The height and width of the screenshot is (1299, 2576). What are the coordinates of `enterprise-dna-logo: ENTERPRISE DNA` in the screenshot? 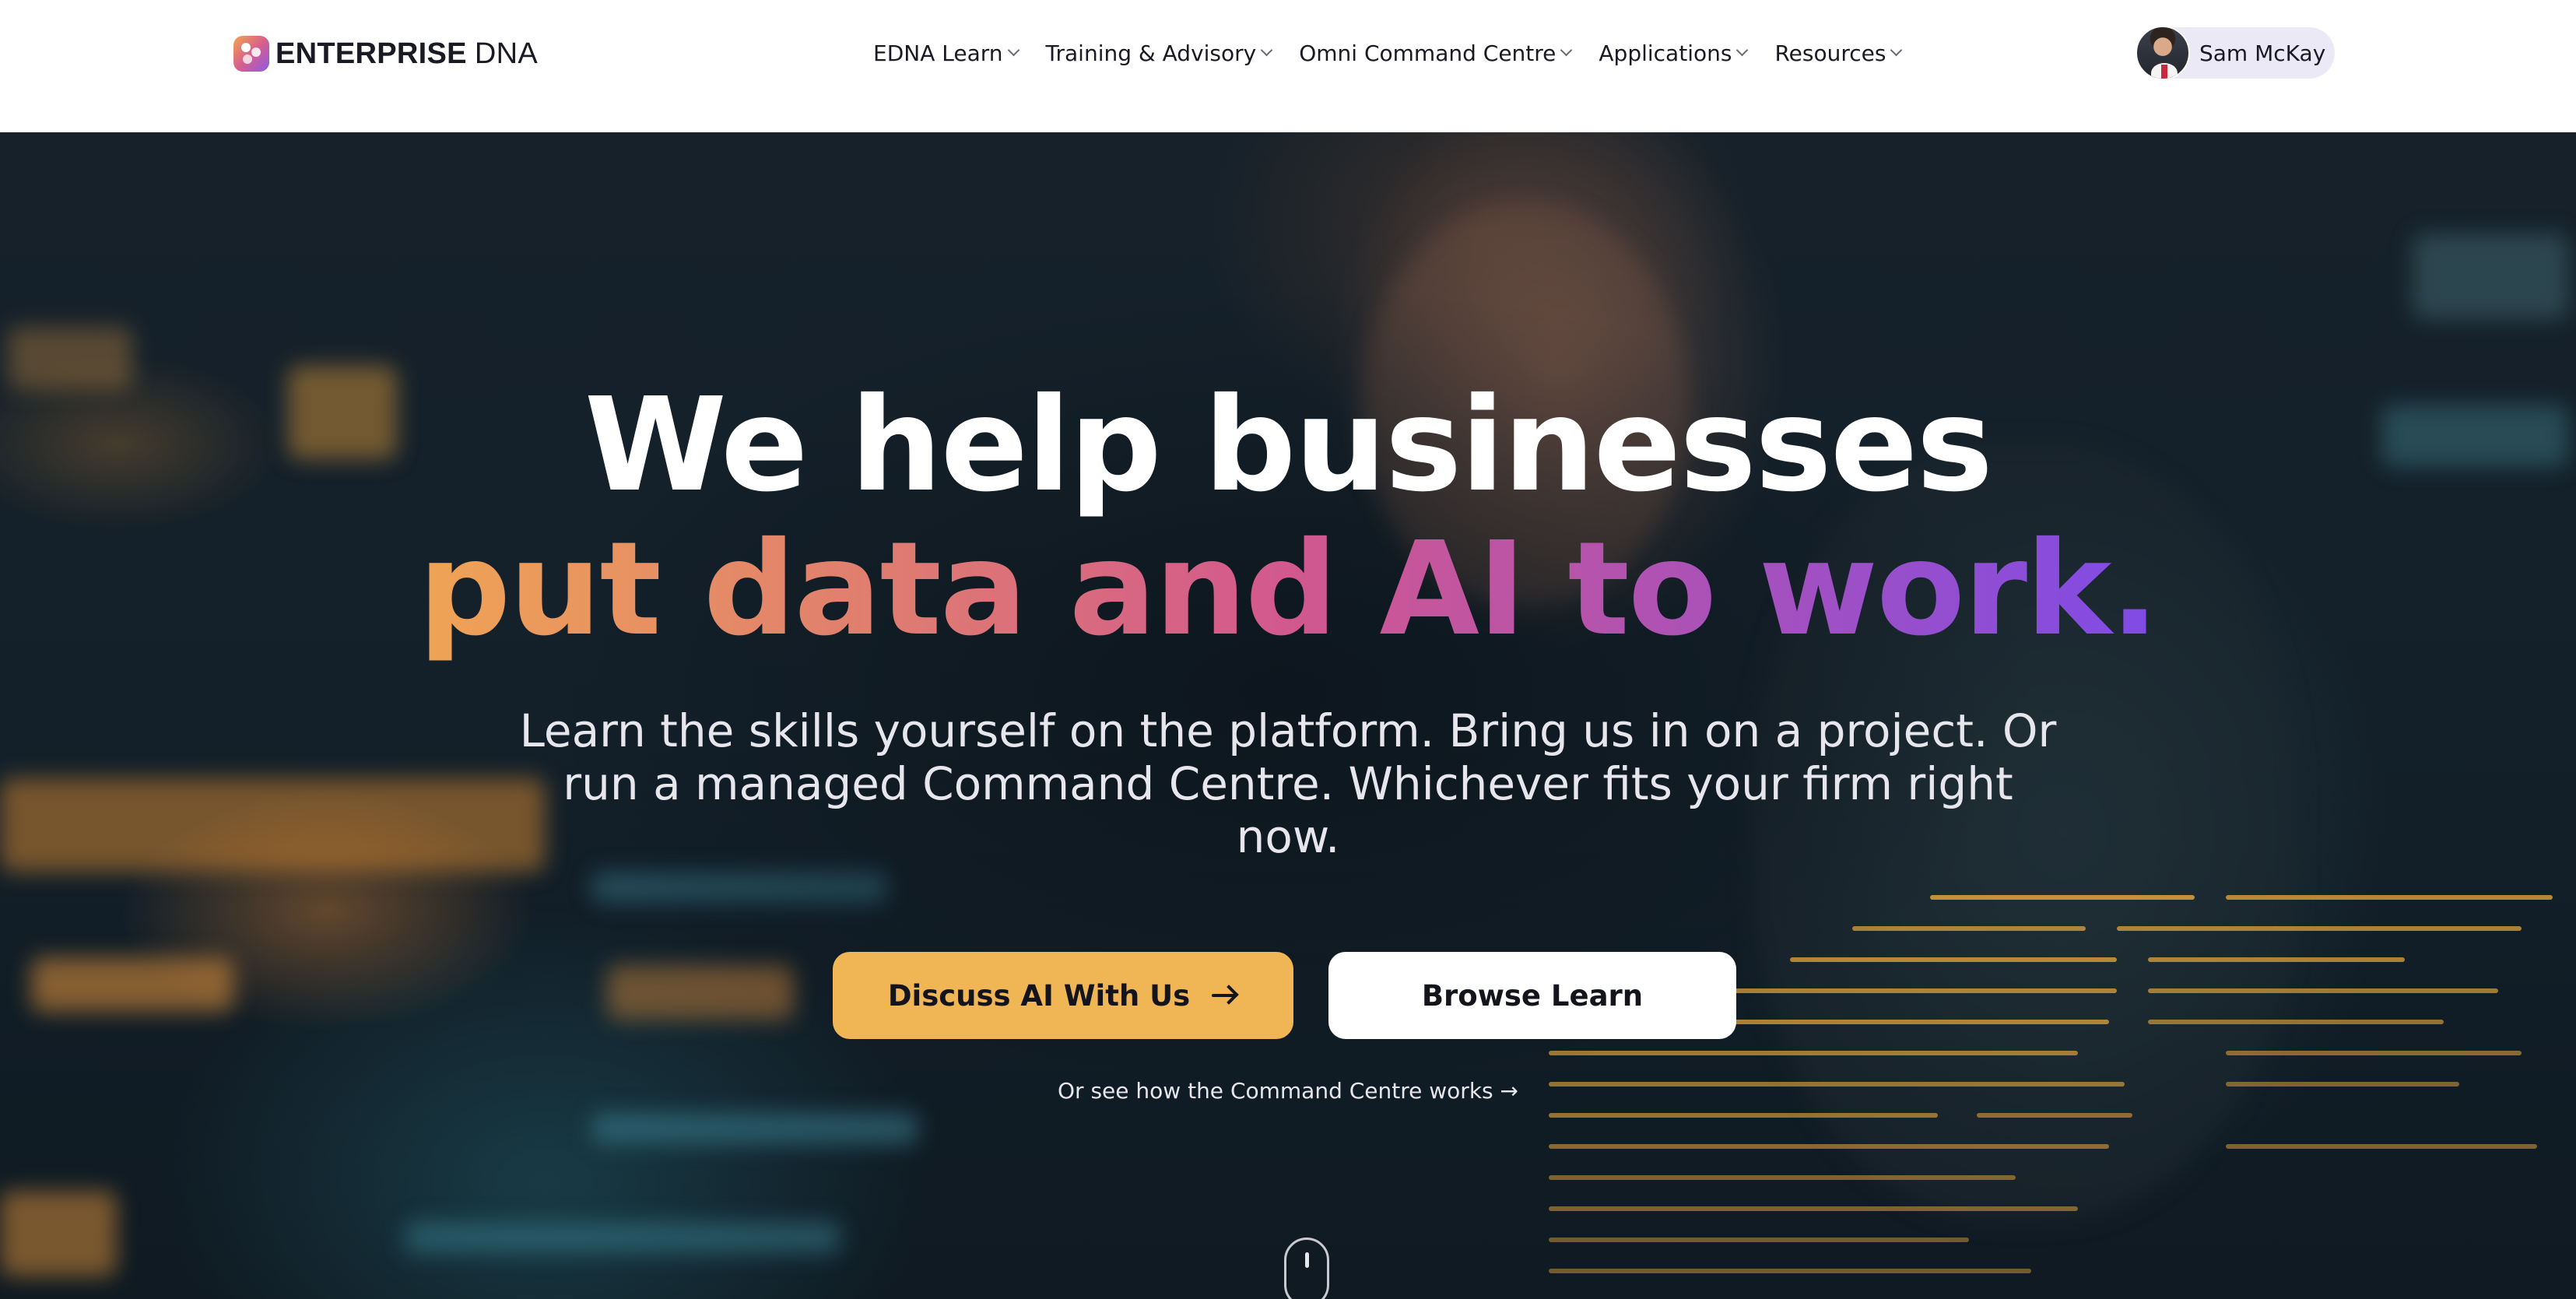 It's located at (386, 53).